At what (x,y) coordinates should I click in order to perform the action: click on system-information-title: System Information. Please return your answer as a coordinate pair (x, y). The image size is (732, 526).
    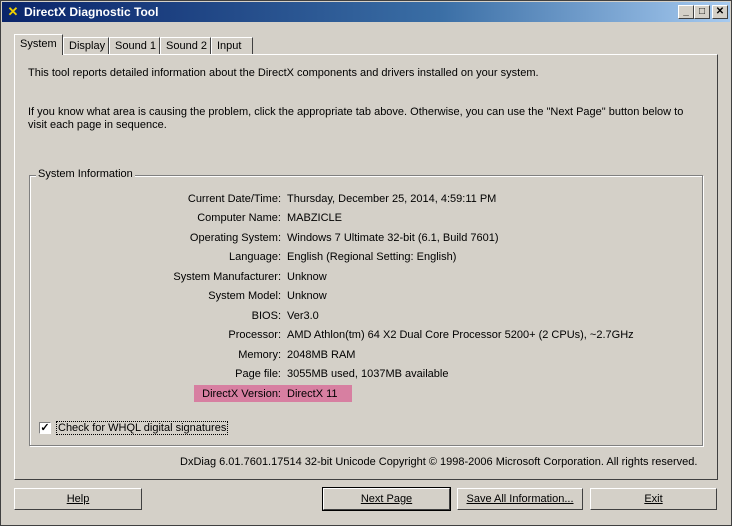
    Looking at the image, I should click on (85, 174).